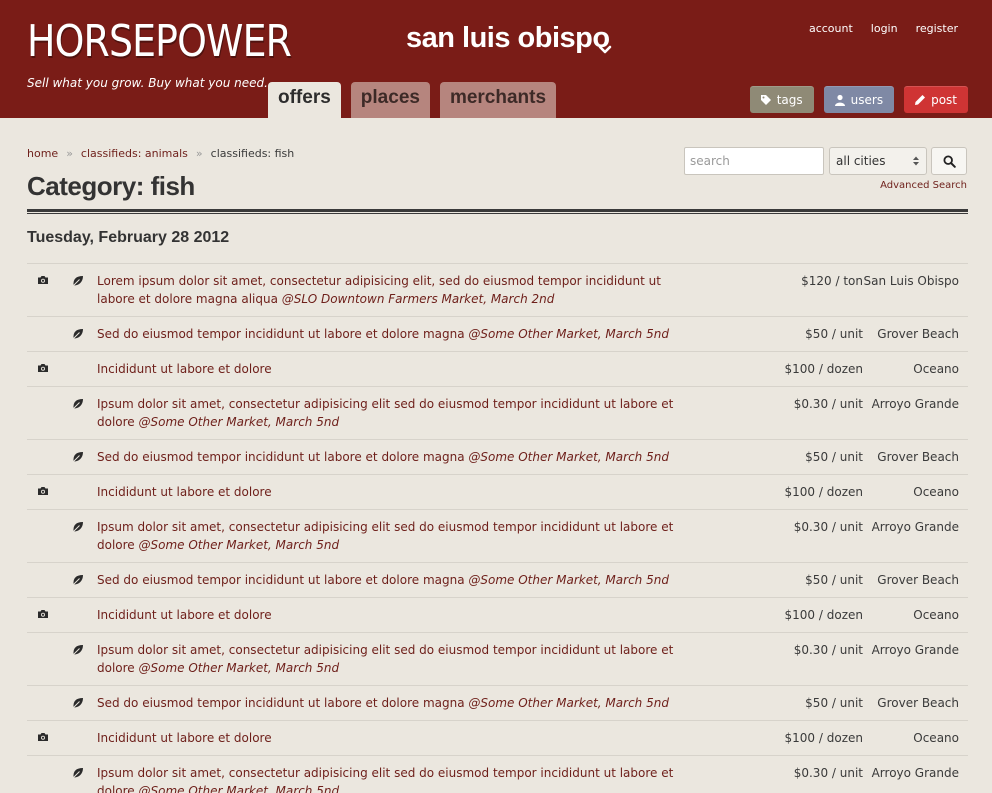  I want to click on post-button: post, so click(936, 99).